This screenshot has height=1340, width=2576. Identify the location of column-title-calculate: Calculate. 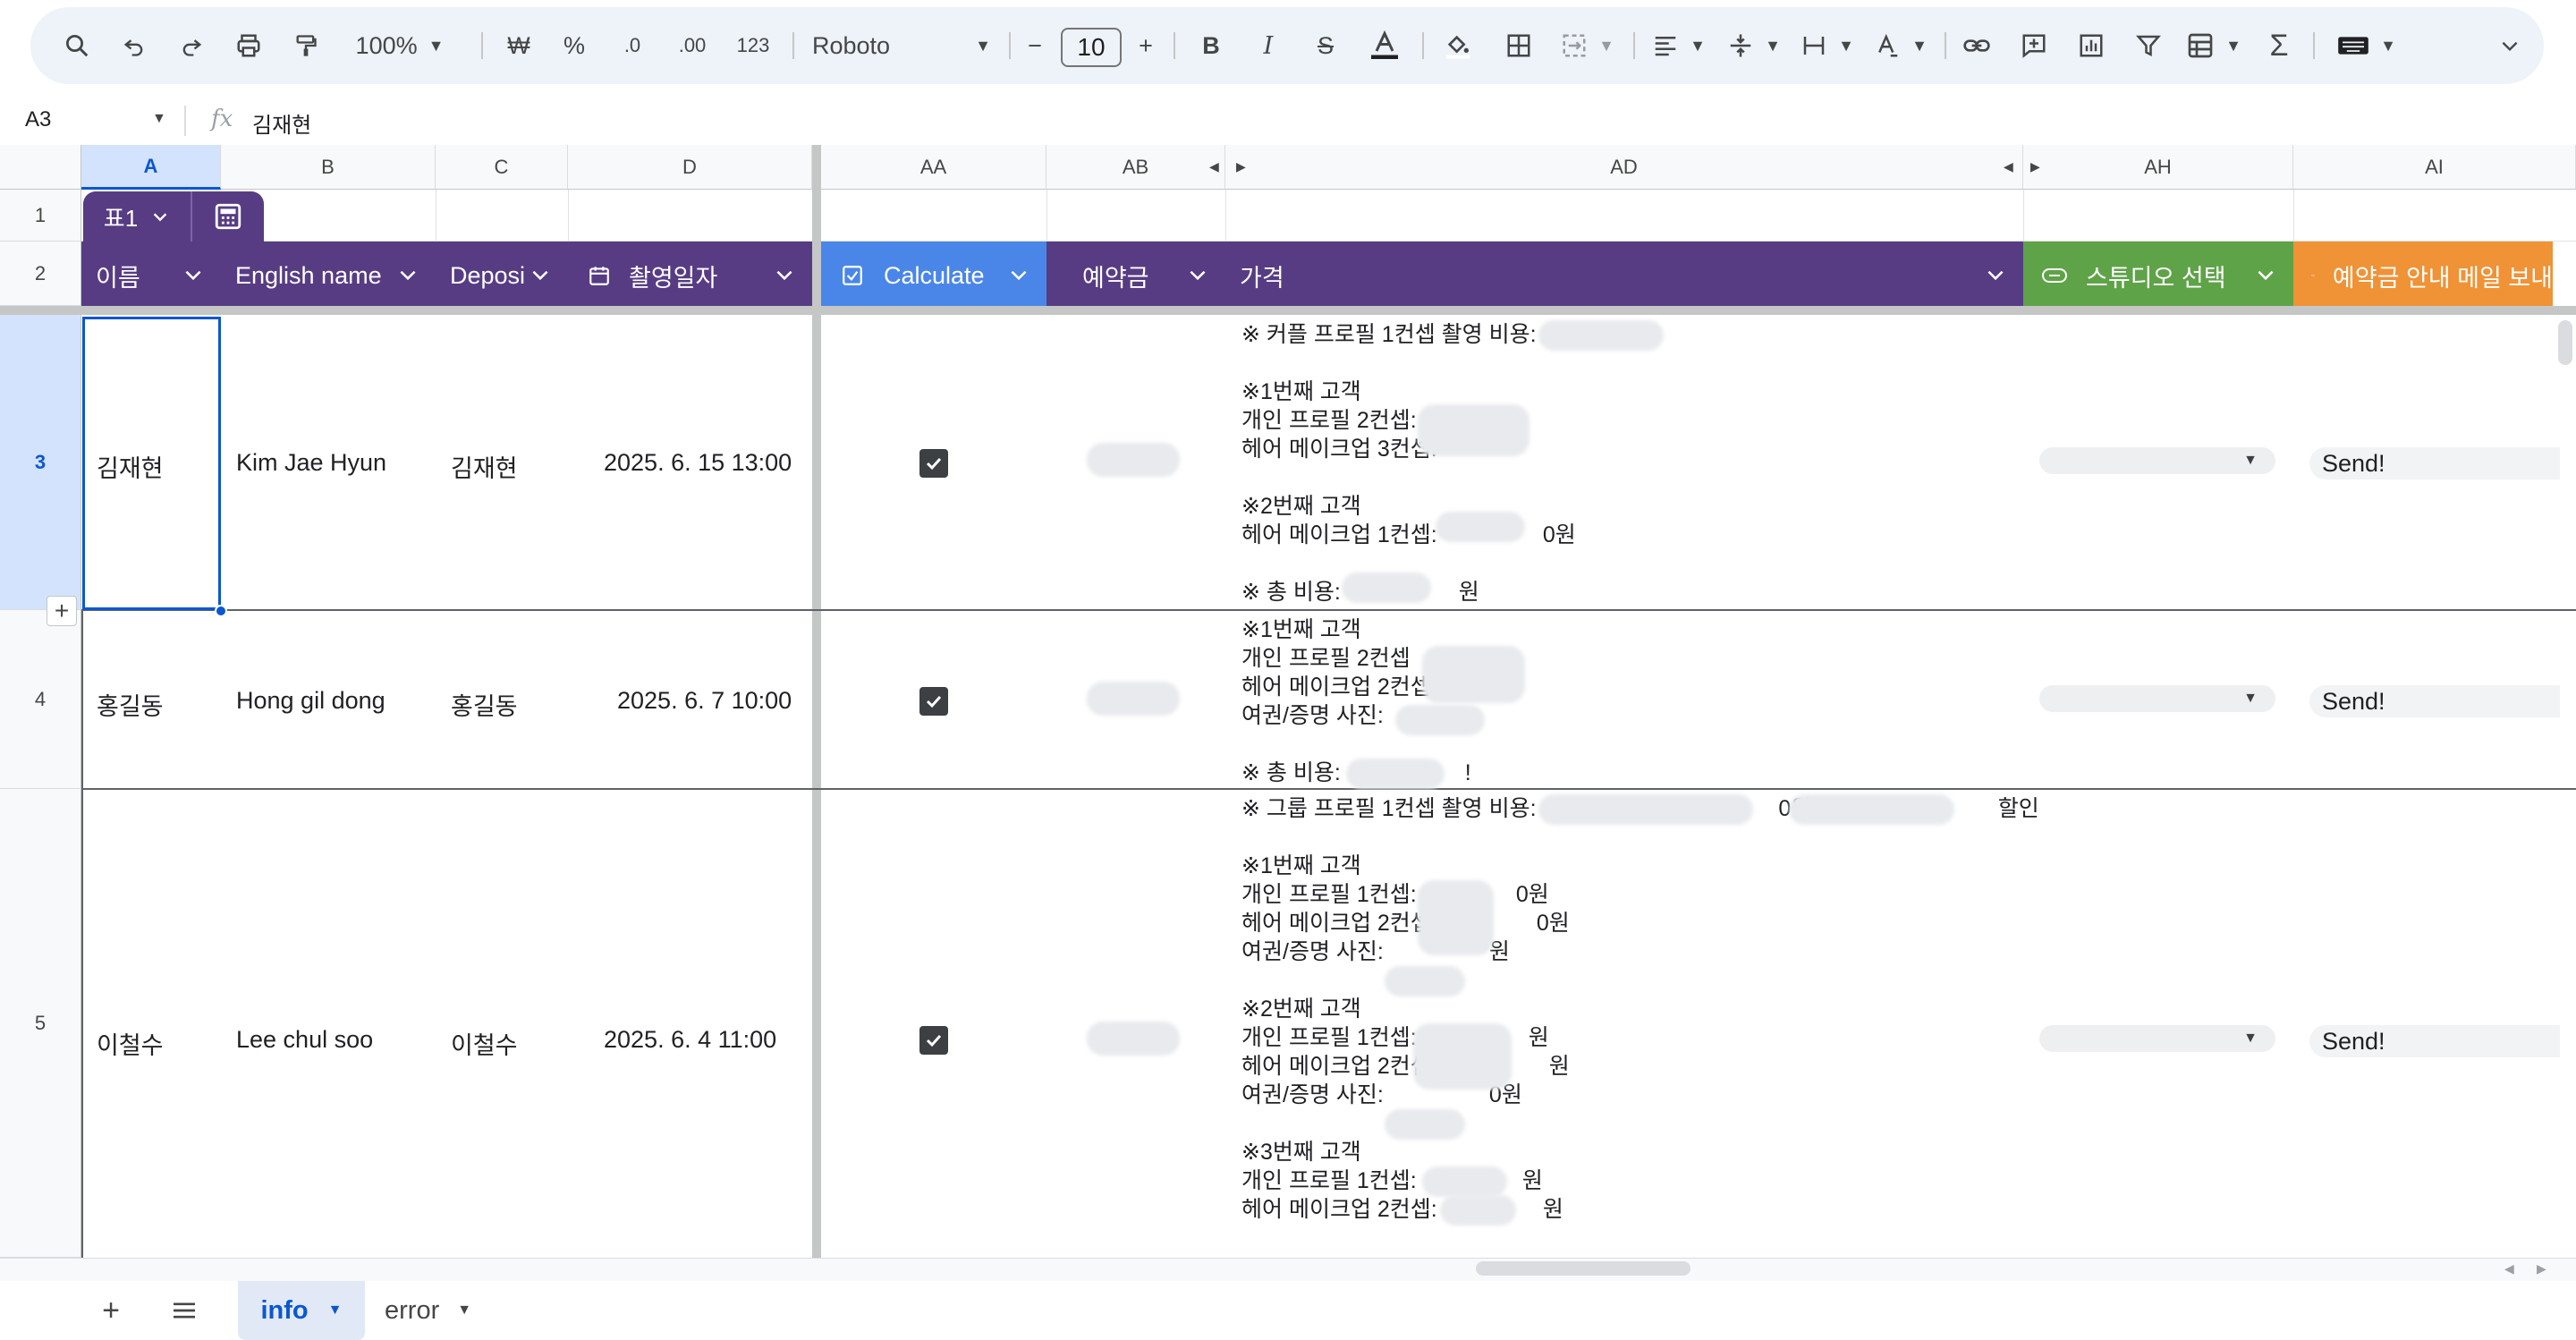
(933, 276).